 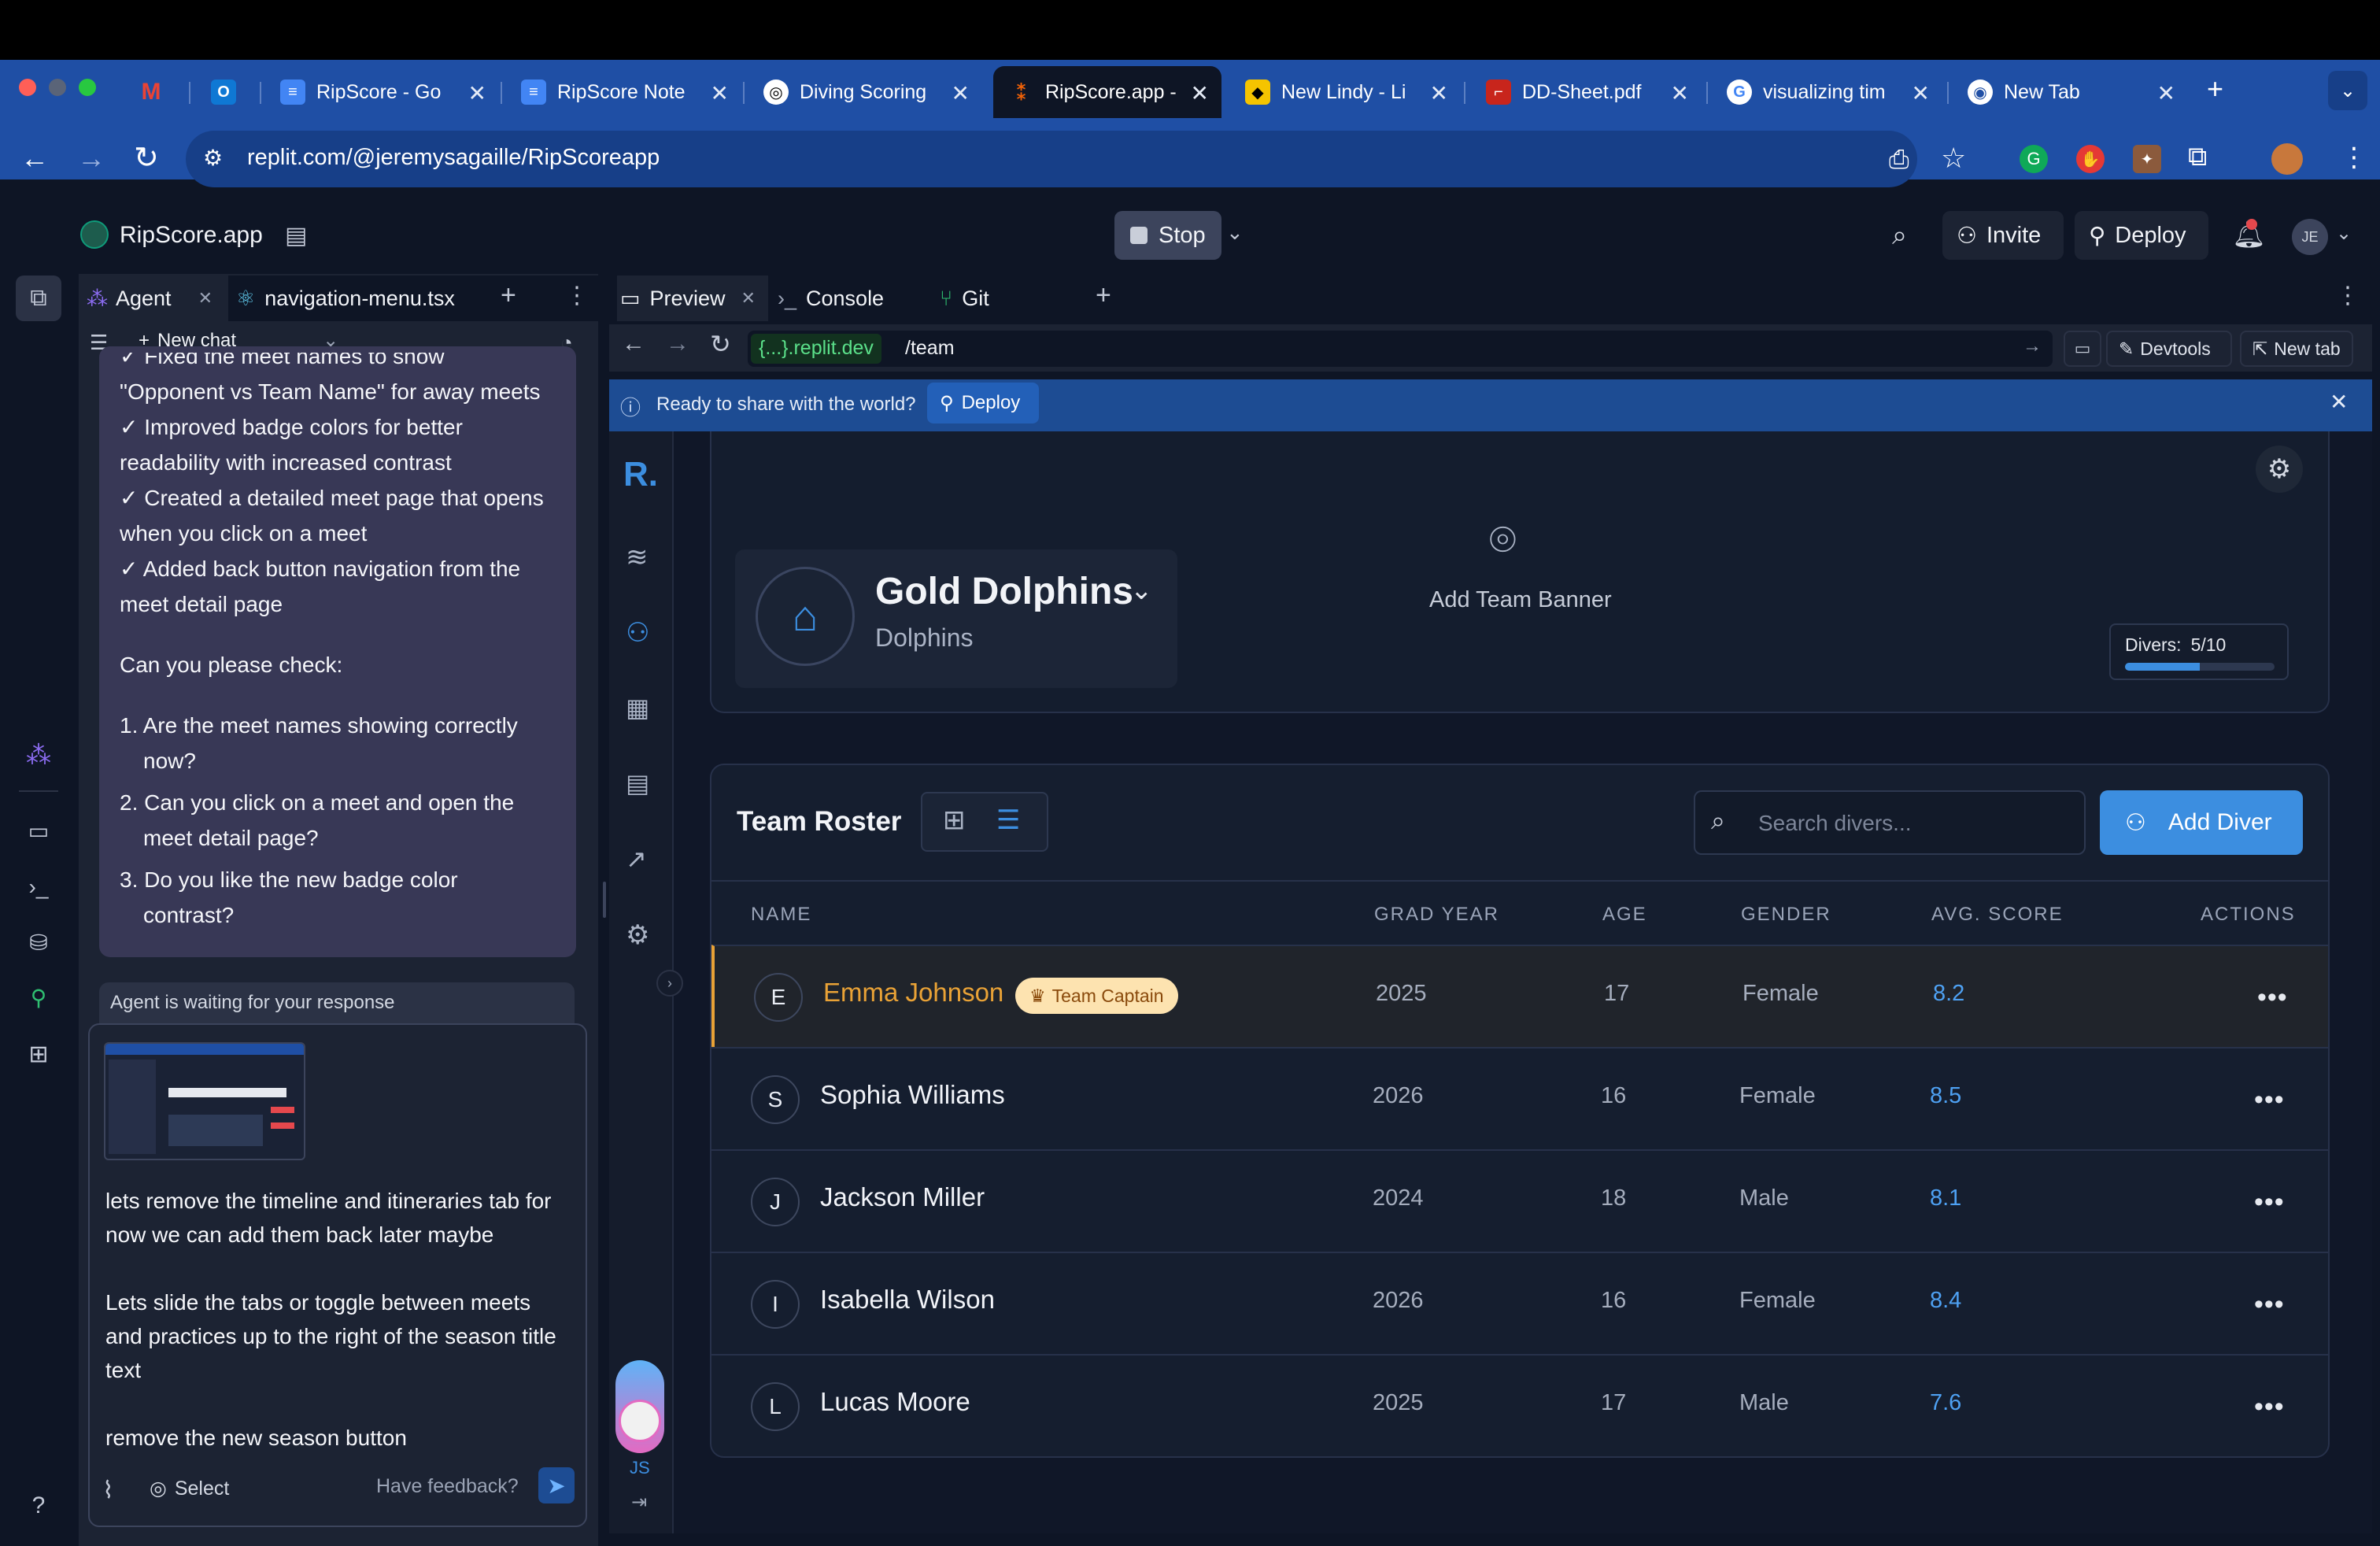 I want to click on banner-deploy-button: ⚲ Deploy, so click(x=983, y=403).